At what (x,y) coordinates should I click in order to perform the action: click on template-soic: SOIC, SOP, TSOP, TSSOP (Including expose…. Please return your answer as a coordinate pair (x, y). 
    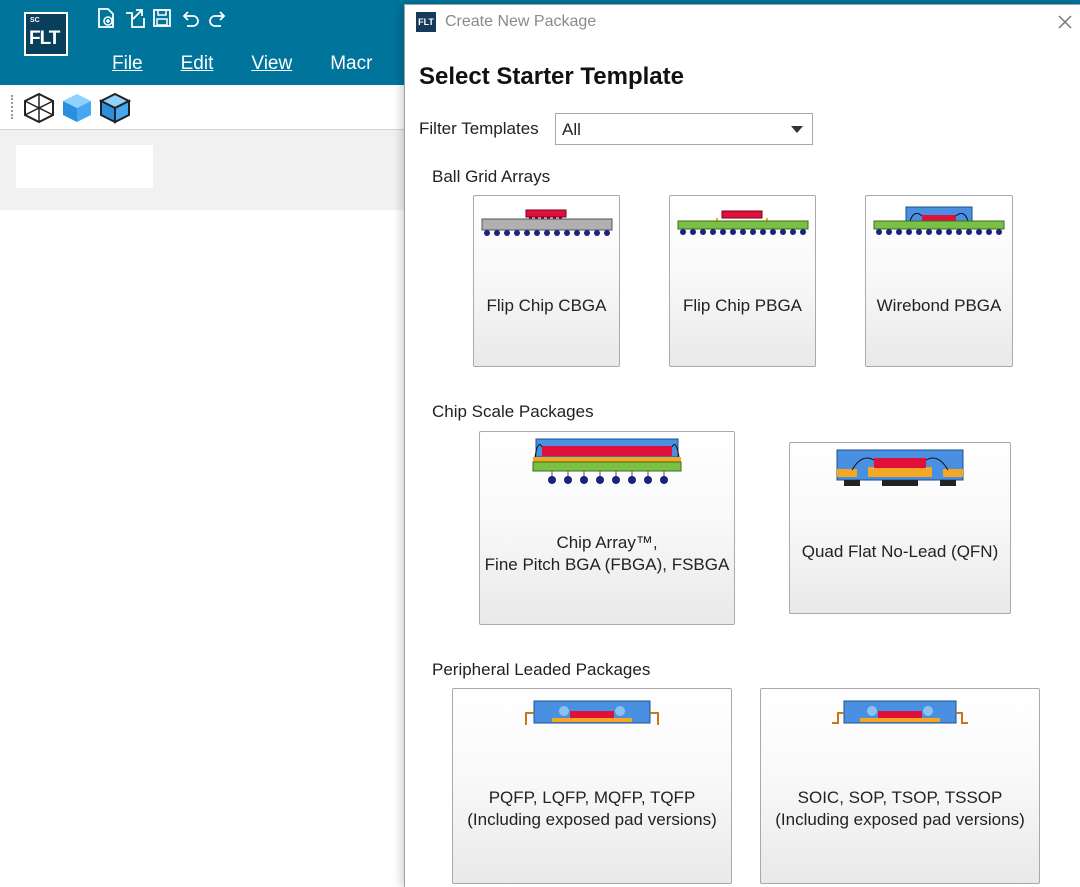
    Looking at the image, I should click on (900, 786).